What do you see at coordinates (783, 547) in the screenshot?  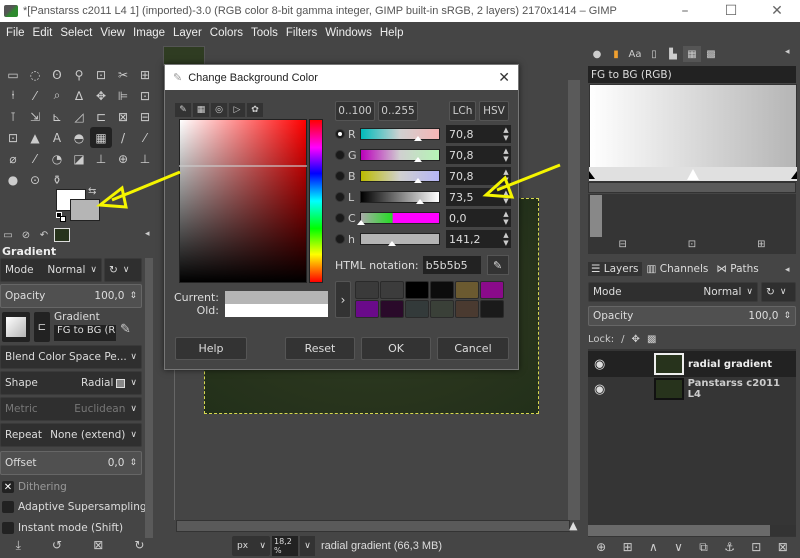 I see `delete-layer-icon: ⊠` at bounding box center [783, 547].